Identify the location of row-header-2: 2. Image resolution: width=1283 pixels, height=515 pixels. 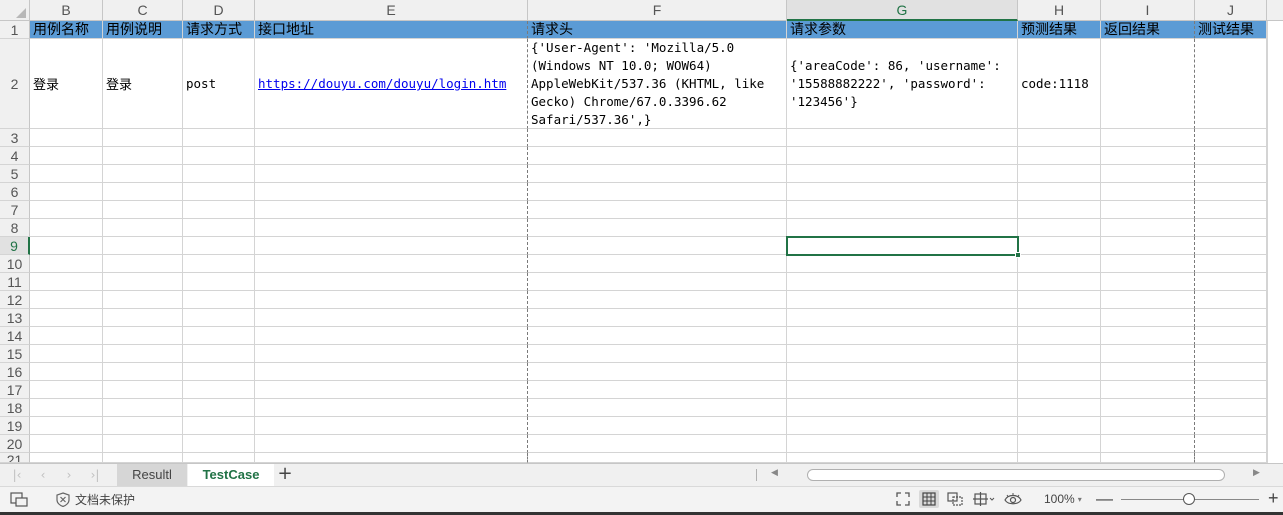
(15, 84).